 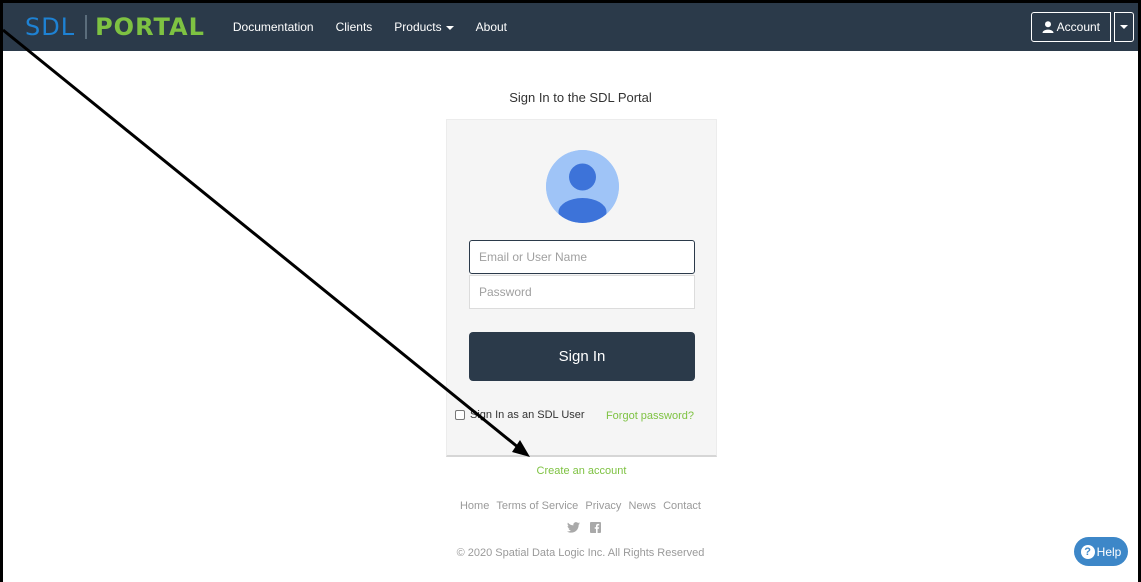 What do you see at coordinates (1048, 27) in the screenshot?
I see `user-icon` at bounding box center [1048, 27].